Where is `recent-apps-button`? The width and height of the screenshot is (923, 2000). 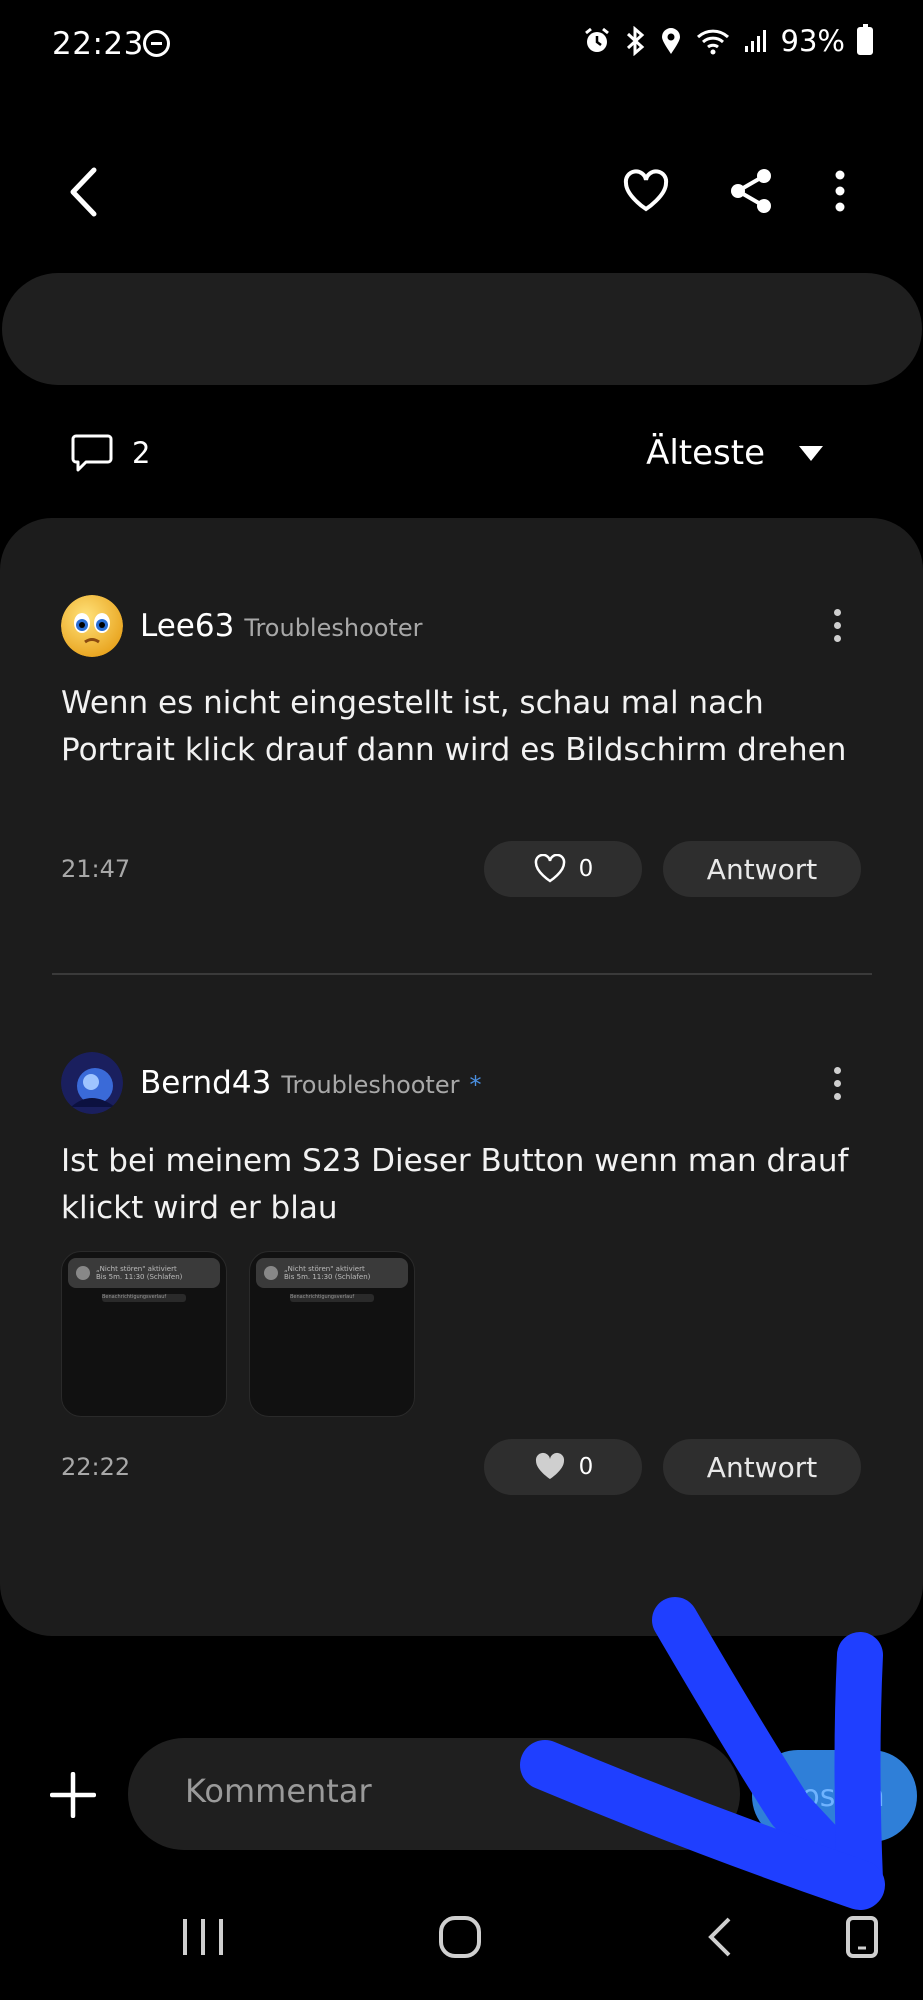
recent-apps-button is located at coordinates (203, 1939).